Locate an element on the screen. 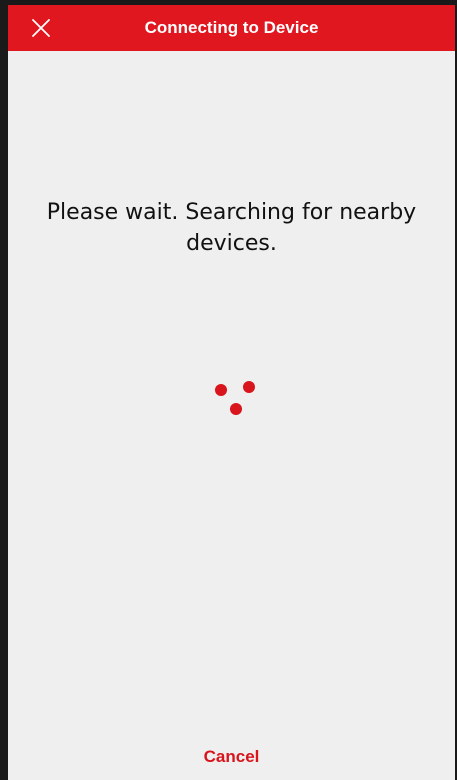 The image size is (457, 780). loading-dots-icon is located at coordinates (235, 398).